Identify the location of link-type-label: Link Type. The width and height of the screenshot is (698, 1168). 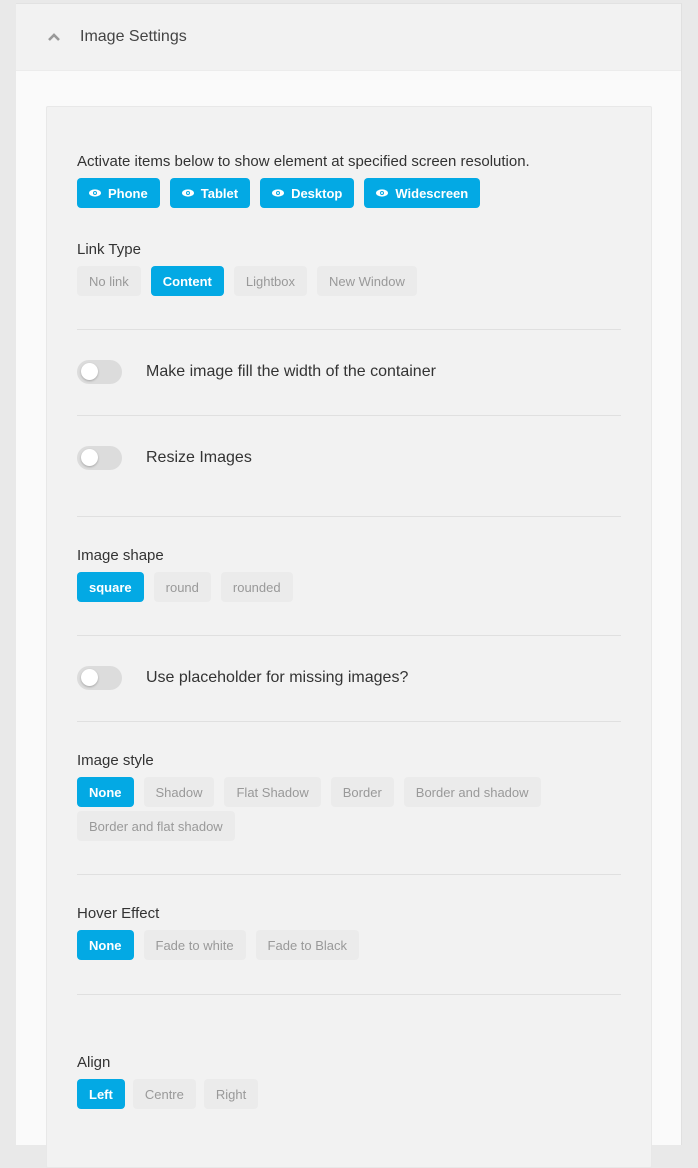
(109, 249).